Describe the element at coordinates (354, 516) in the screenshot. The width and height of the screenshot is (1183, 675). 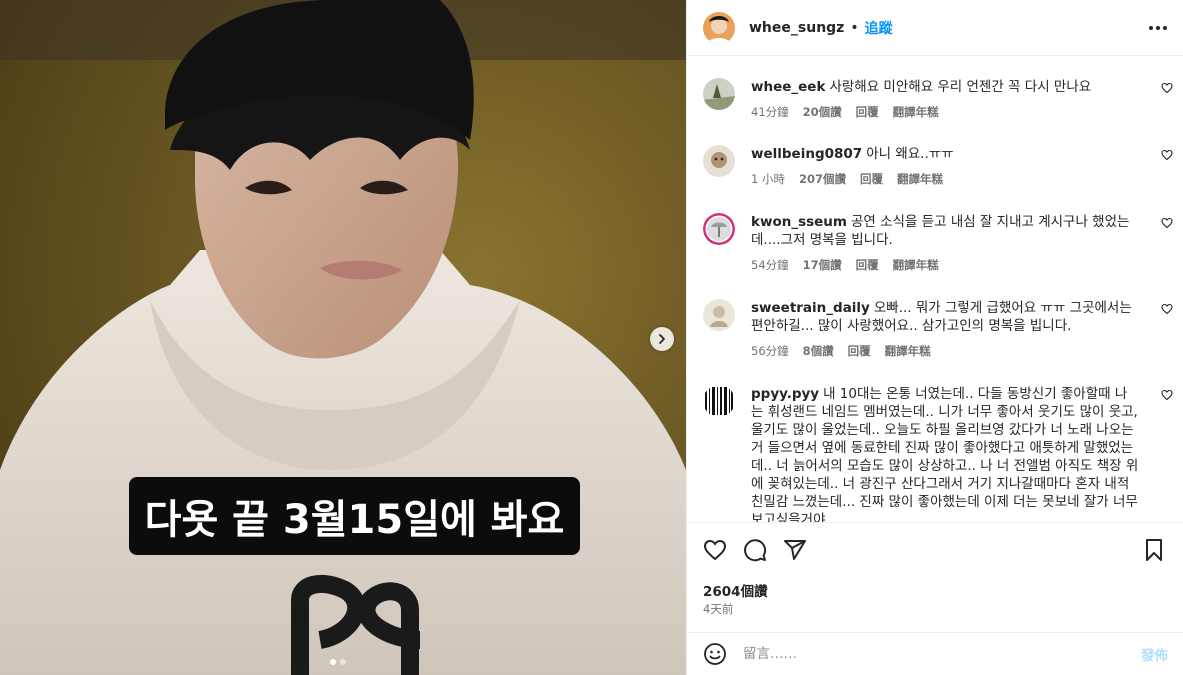
I see `story-caption: 다욧 끝 3월15일에 봐요` at that location.